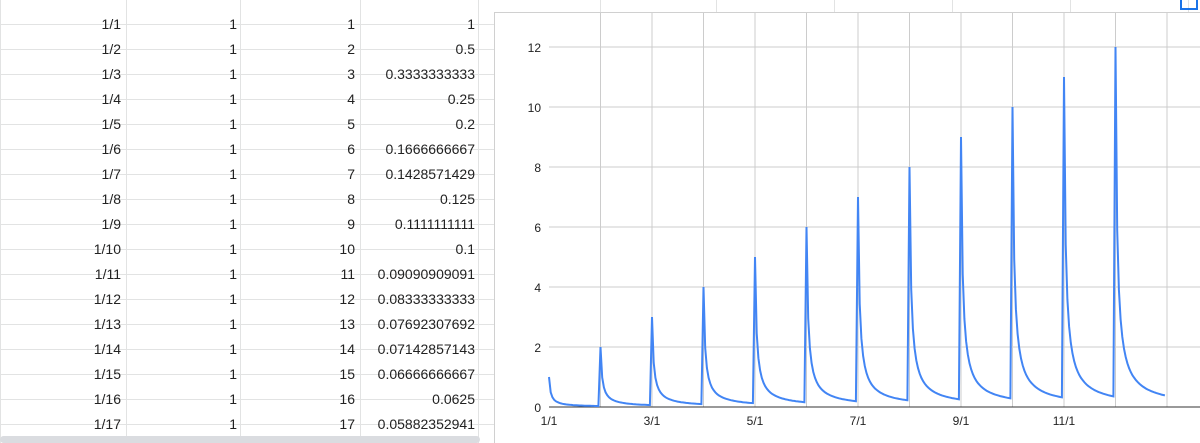 Image resolution: width=1200 pixels, height=443 pixels. Describe the element at coordinates (62, 49) in the screenshot. I see `cell-date: 1/2` at that location.